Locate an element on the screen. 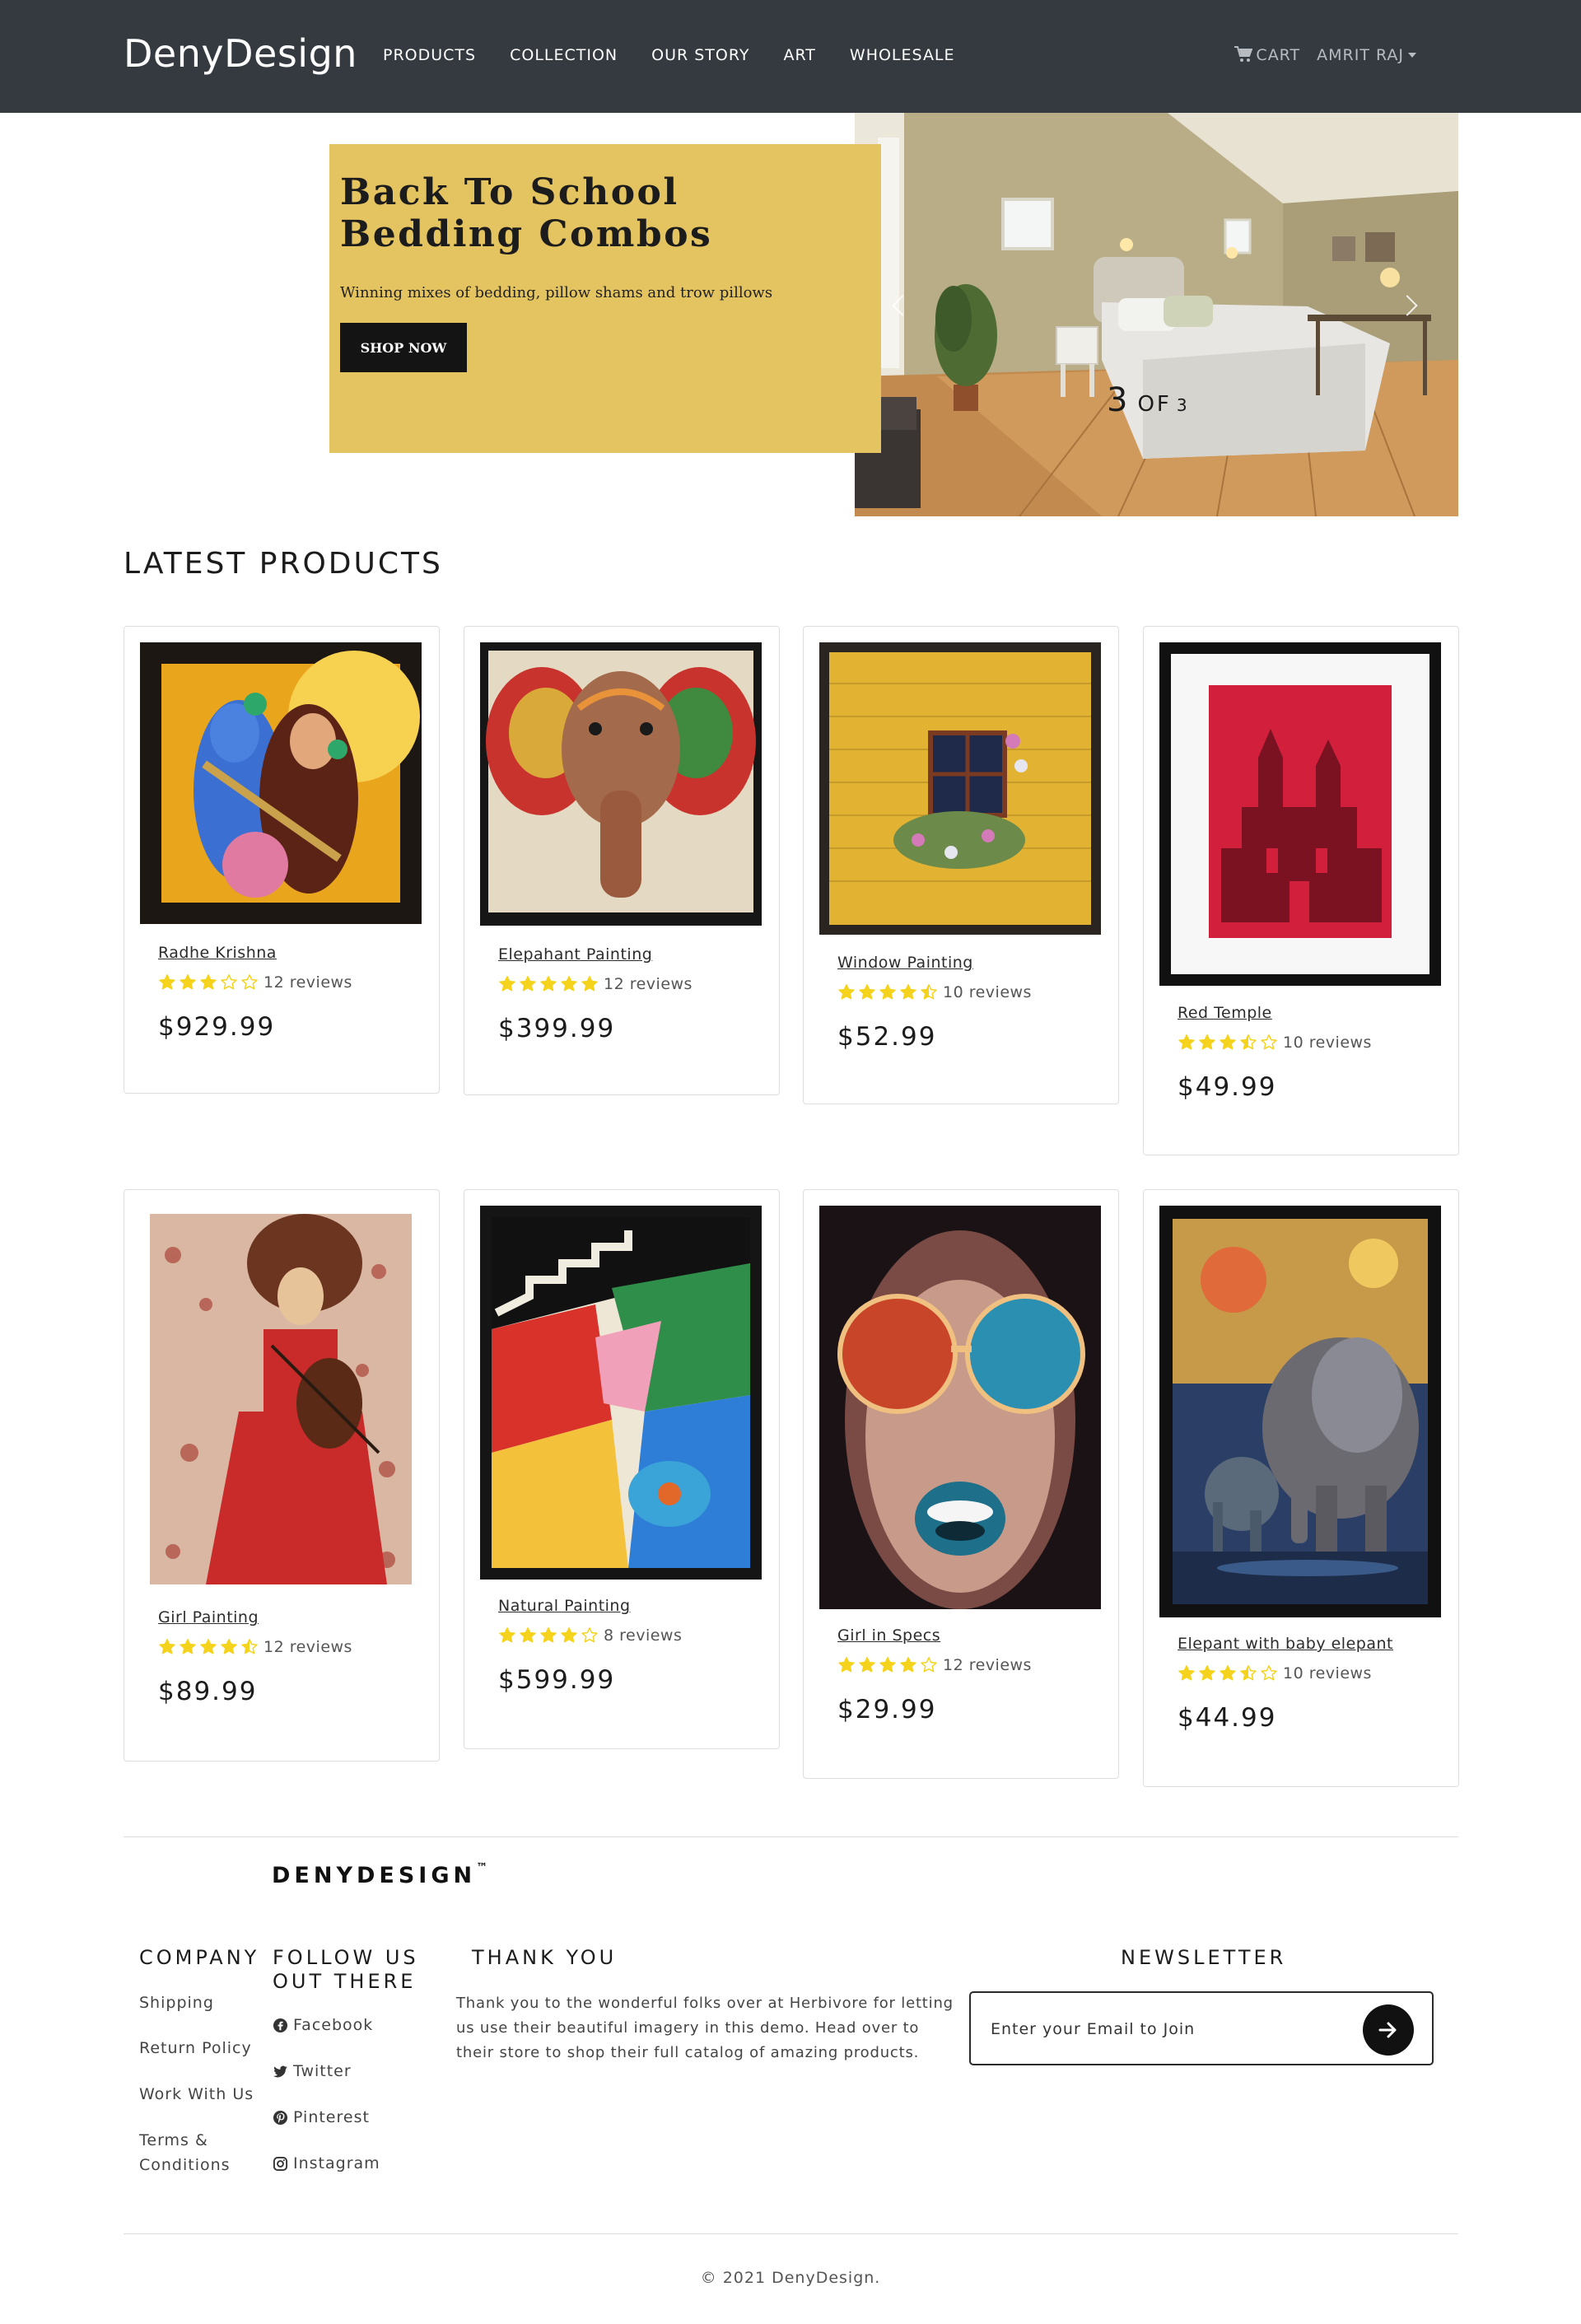 This screenshot has width=1581, height=2324. newsletter-submit-button is located at coordinates (1388, 2030).